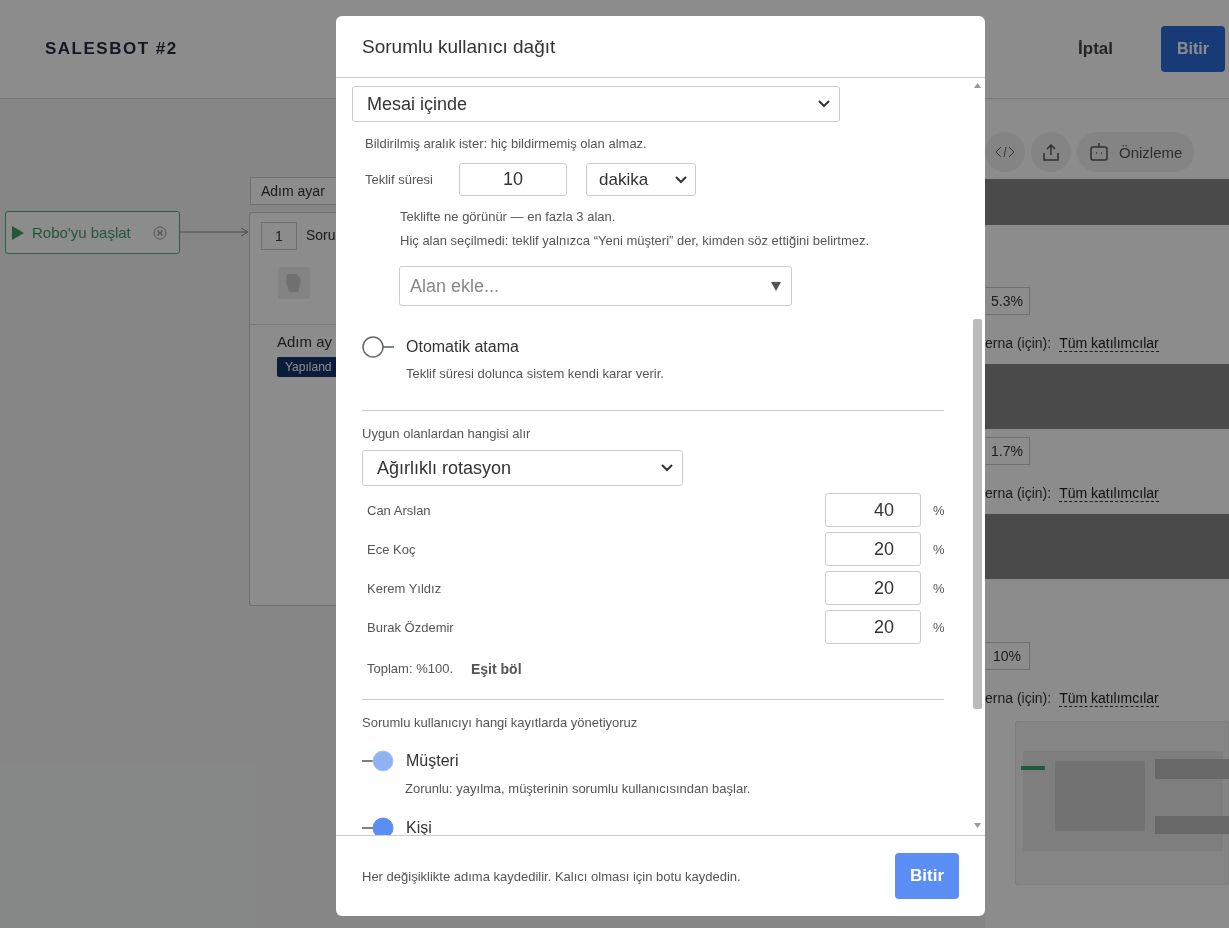 This screenshot has height=928, width=1229. I want to click on user-name: Ece Koç, so click(392, 549).